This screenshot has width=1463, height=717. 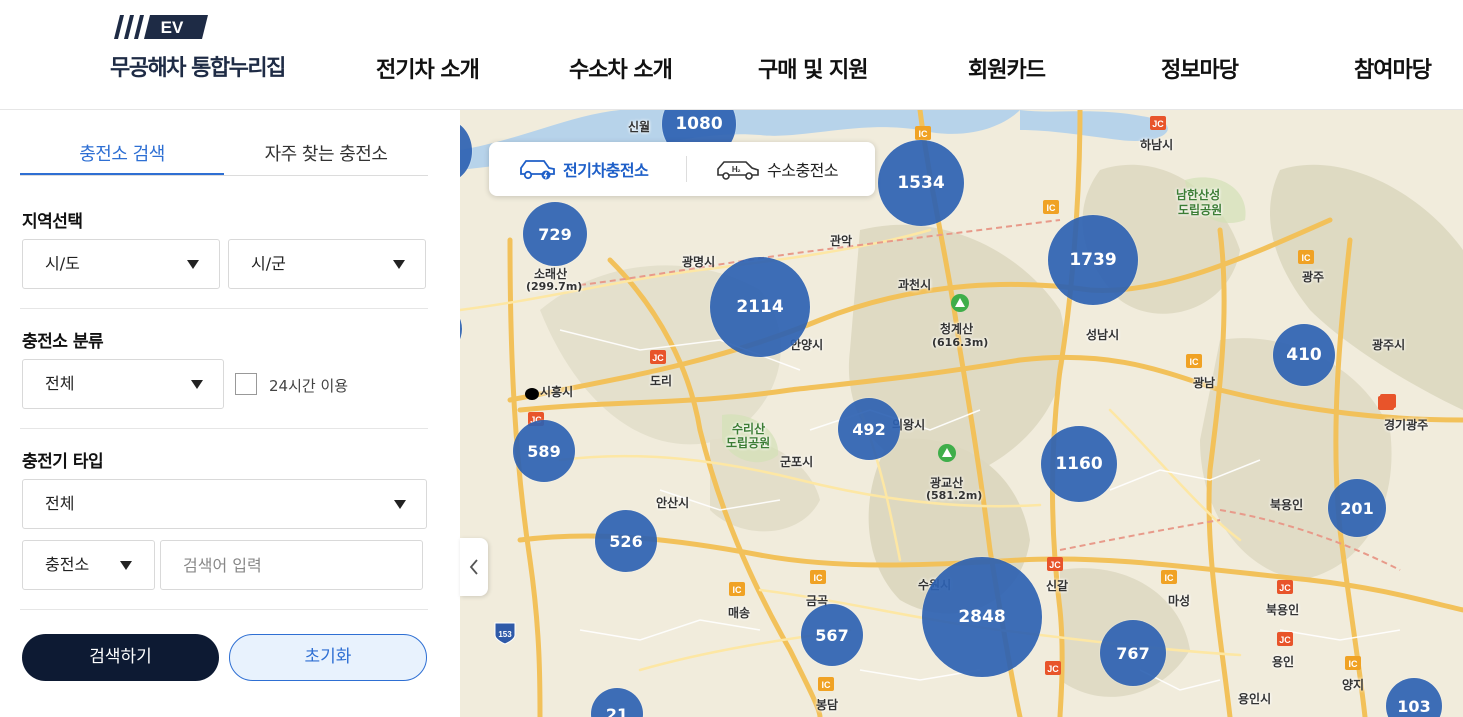 What do you see at coordinates (1179, 601) in the screenshot?
I see `place-label: 마성` at bounding box center [1179, 601].